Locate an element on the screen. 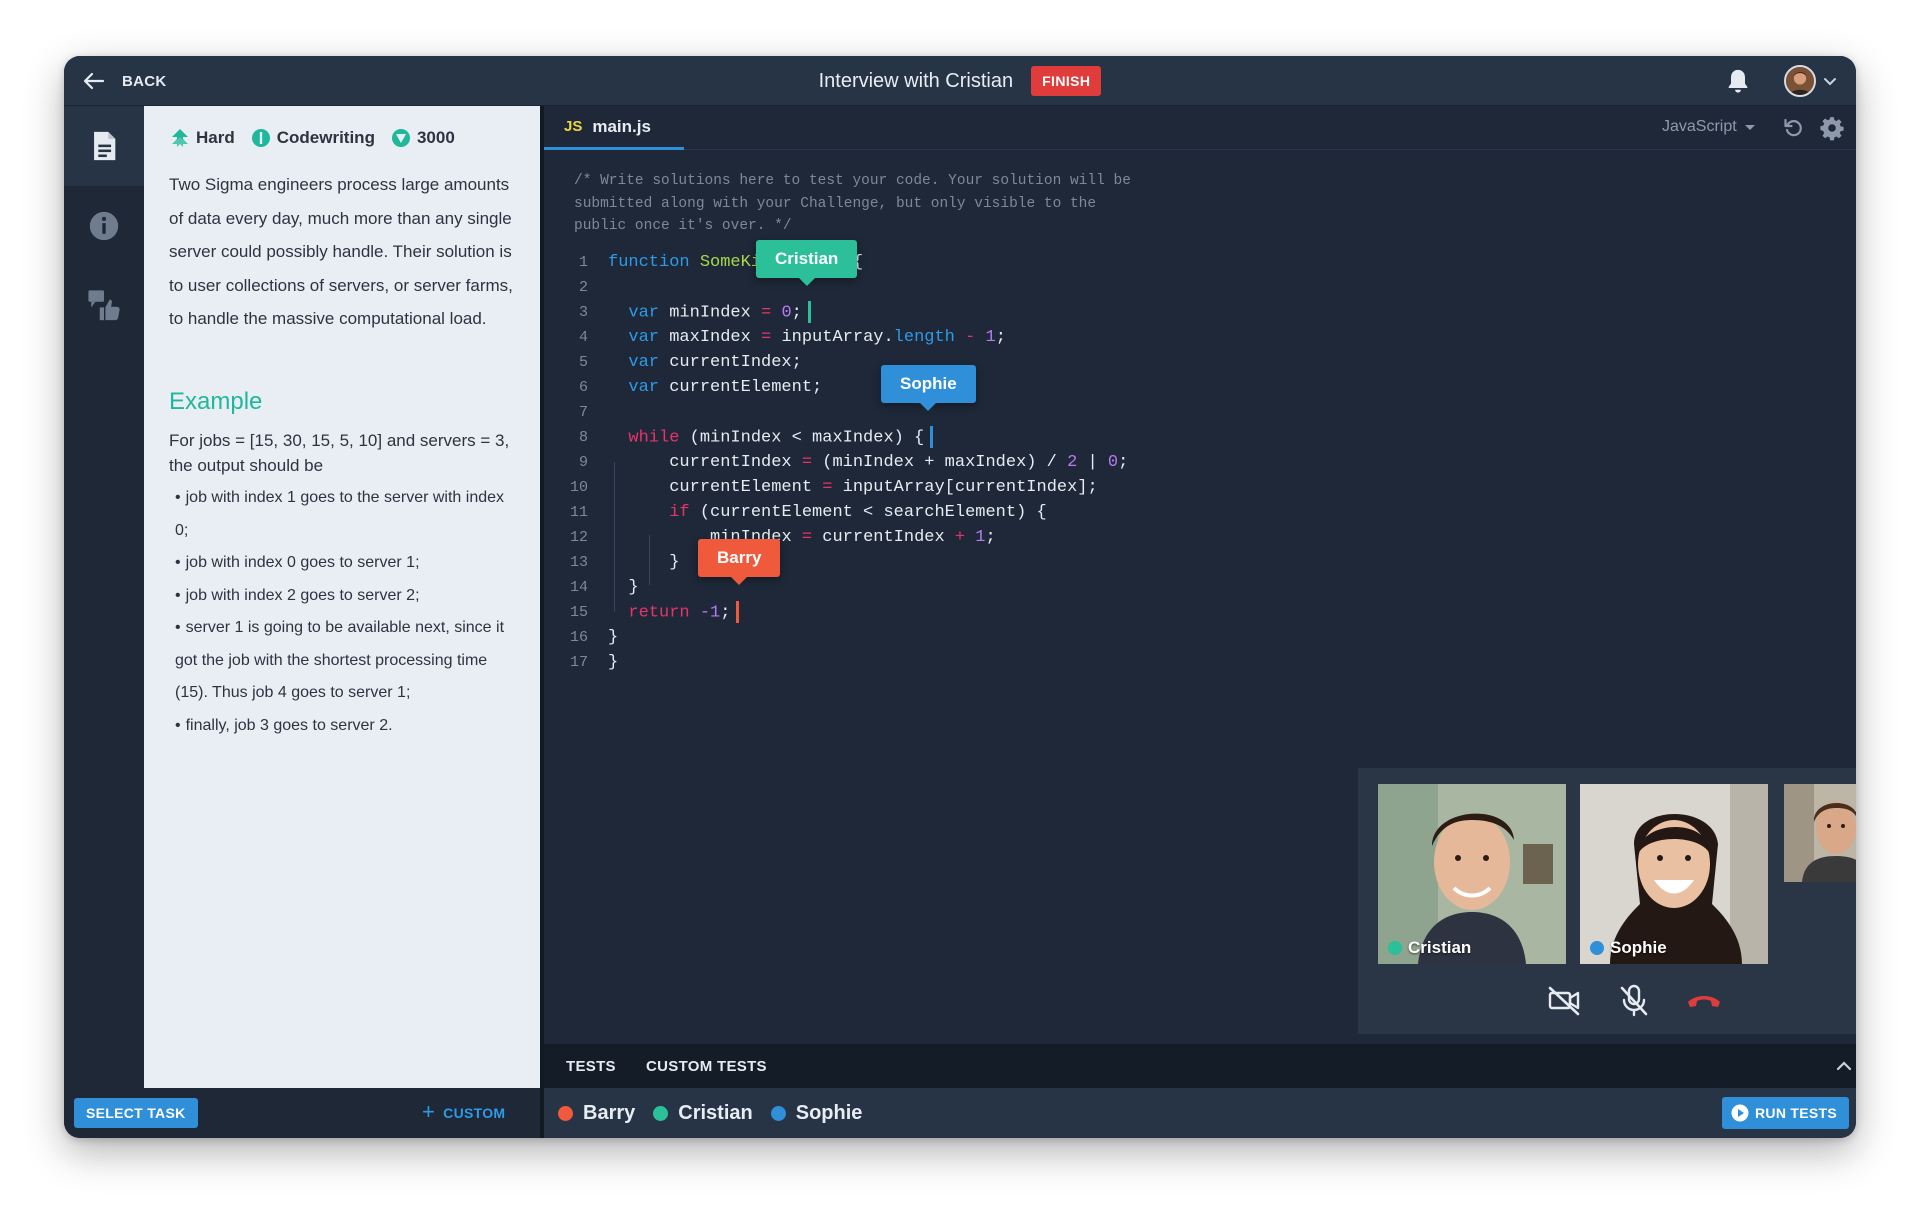 The image size is (1920, 1210). select-task-button: SELECT TASK is located at coordinates (136, 1113).